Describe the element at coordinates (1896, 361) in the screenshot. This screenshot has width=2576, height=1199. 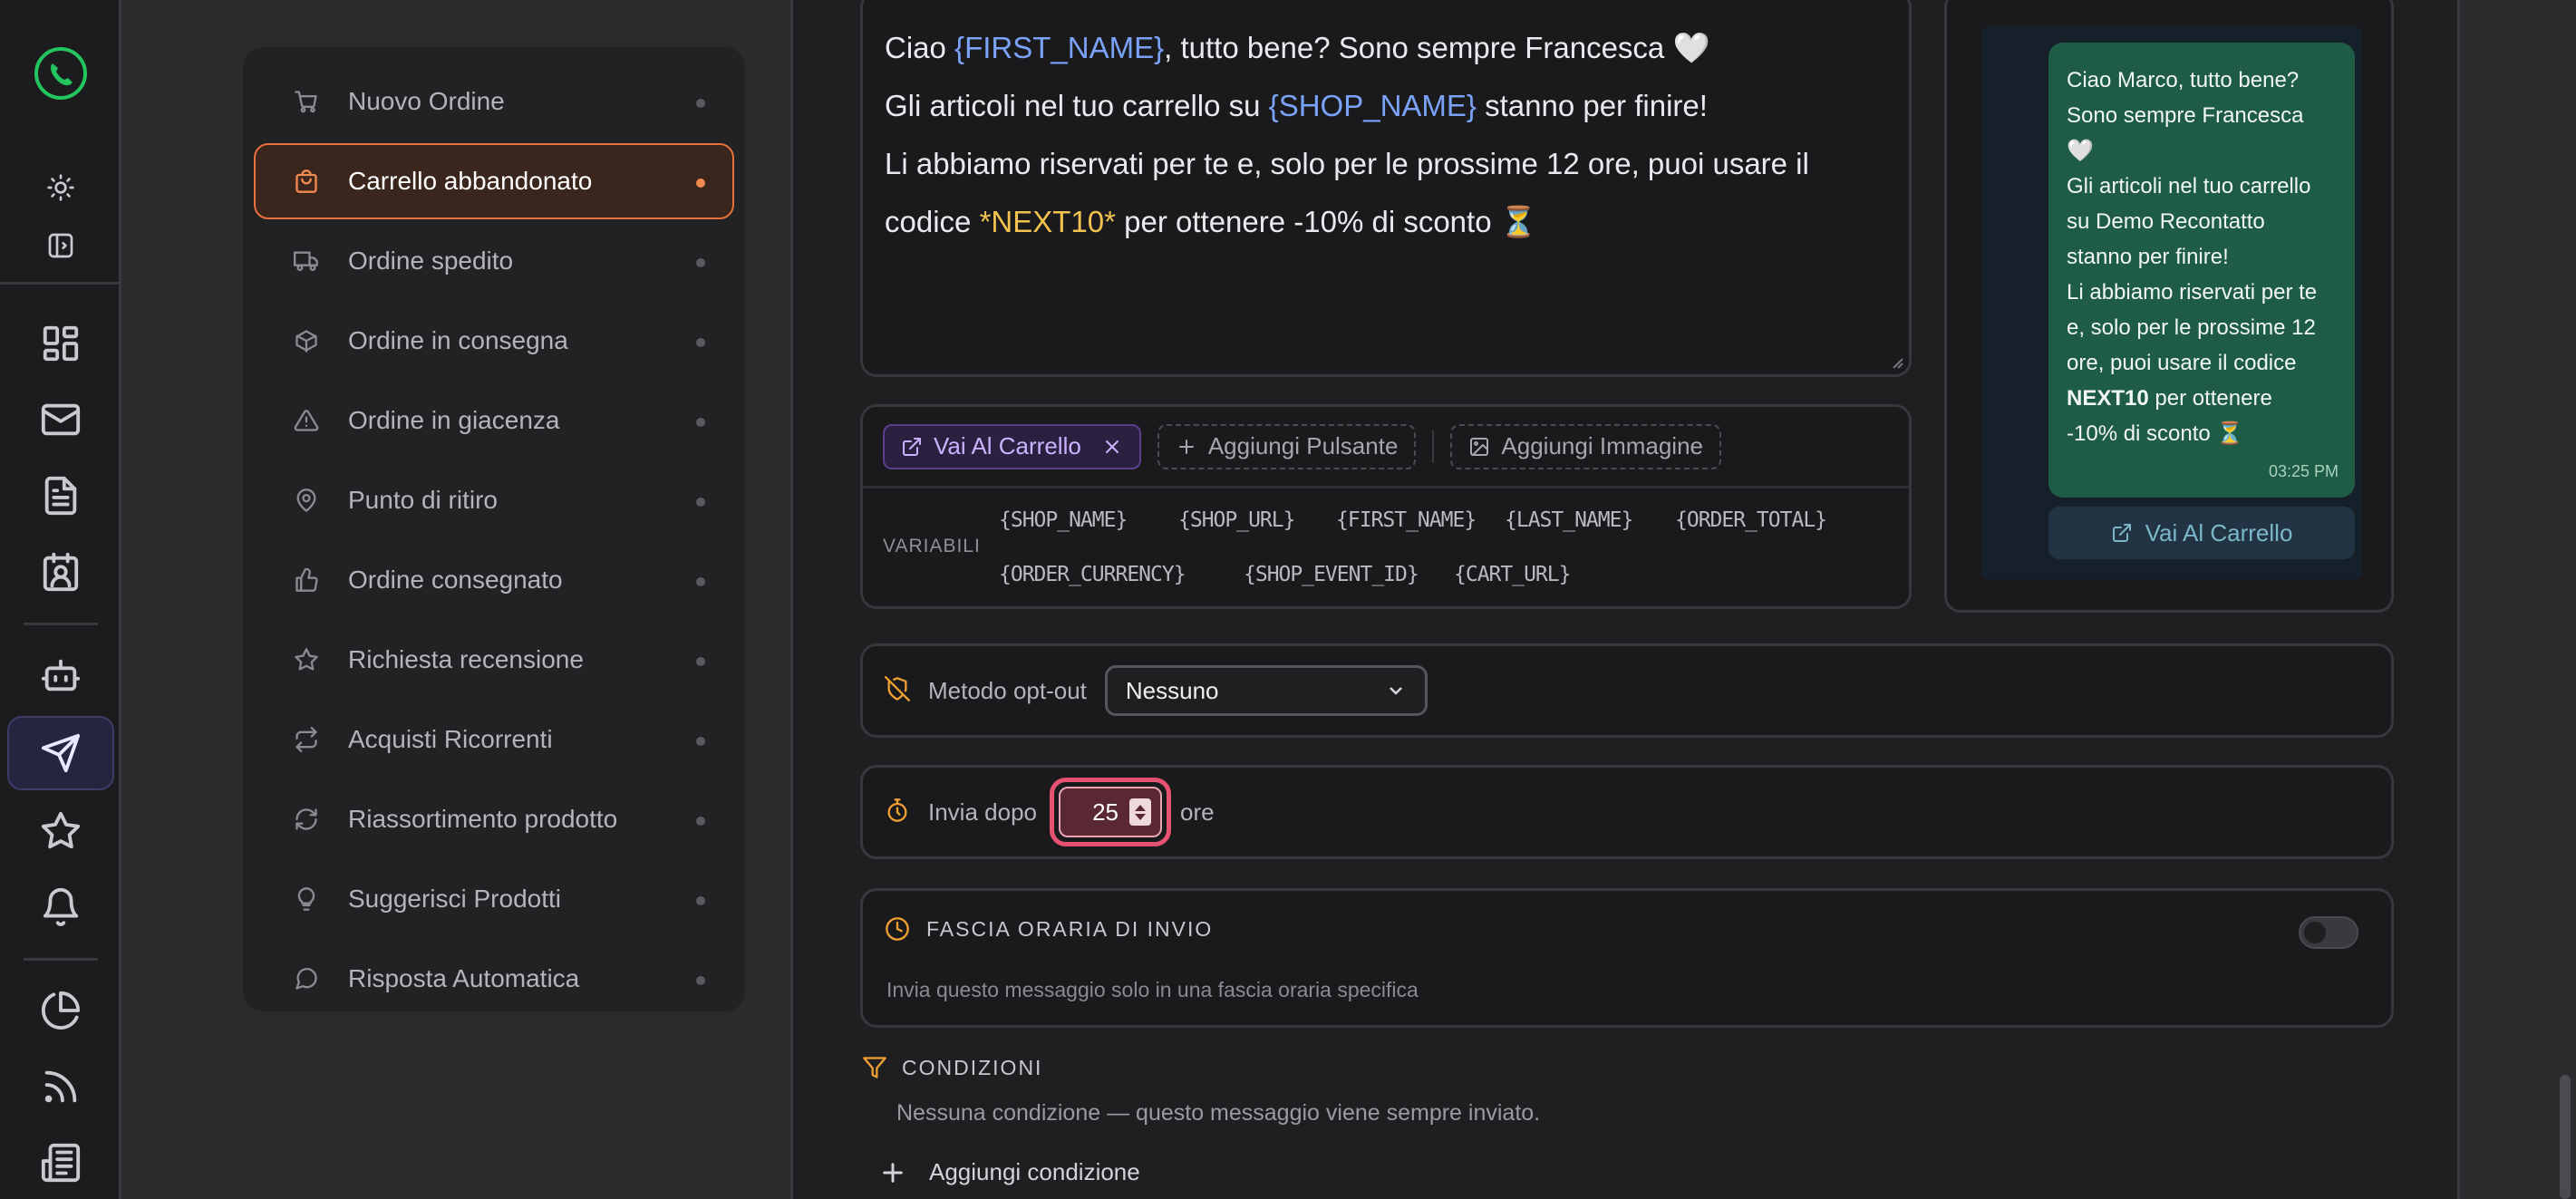
I see `resize-handle-icon` at that location.